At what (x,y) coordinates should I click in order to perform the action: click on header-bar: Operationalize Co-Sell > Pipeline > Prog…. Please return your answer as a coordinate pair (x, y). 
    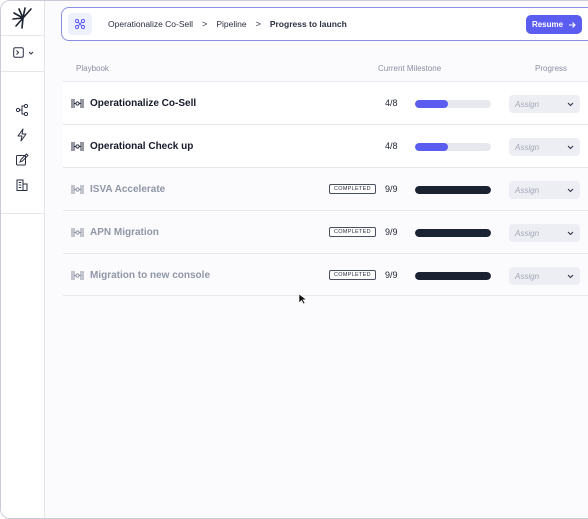
    Looking at the image, I should click on (324, 24).